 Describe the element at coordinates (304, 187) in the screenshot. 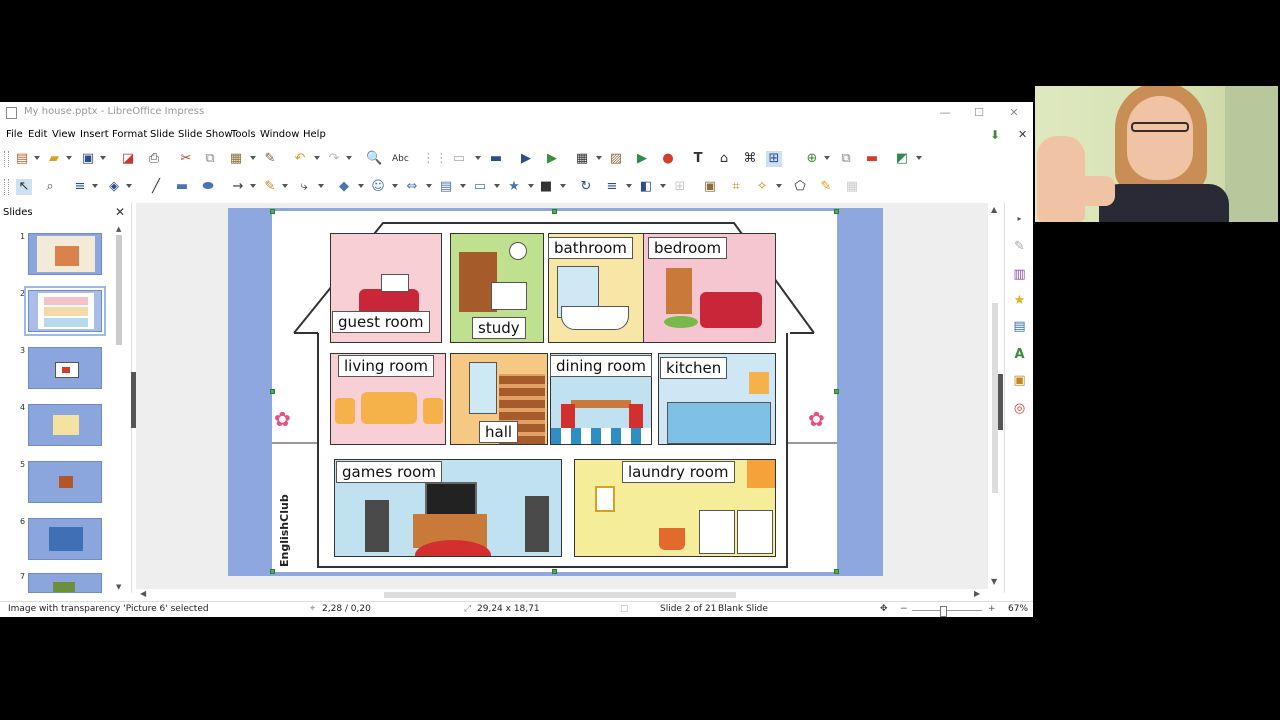

I see `connector-icon: ⤷` at that location.